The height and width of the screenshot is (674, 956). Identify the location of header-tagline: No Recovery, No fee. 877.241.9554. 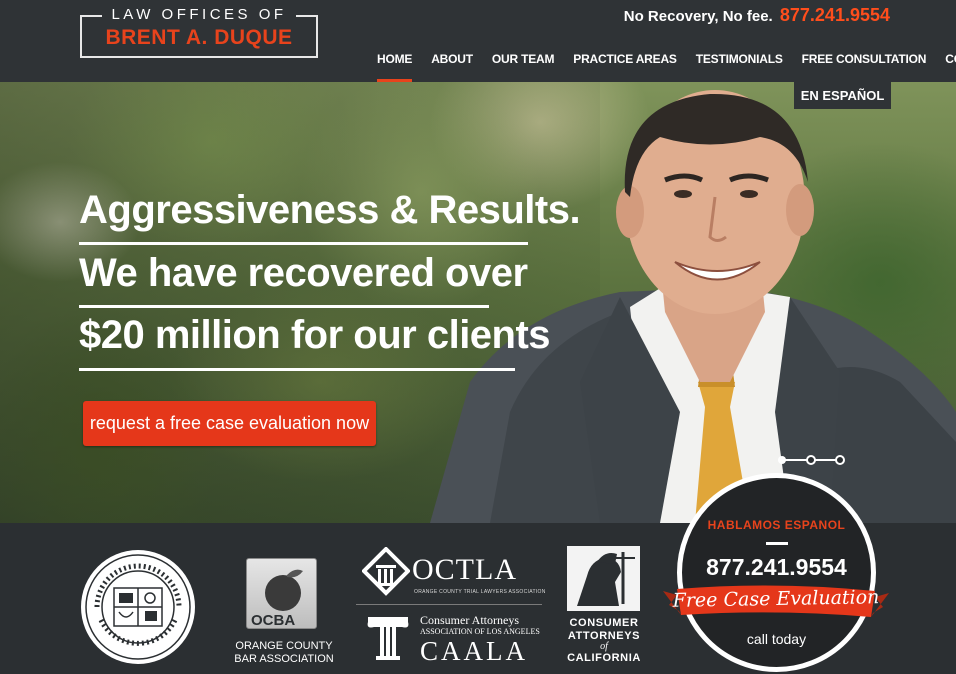
(757, 15).